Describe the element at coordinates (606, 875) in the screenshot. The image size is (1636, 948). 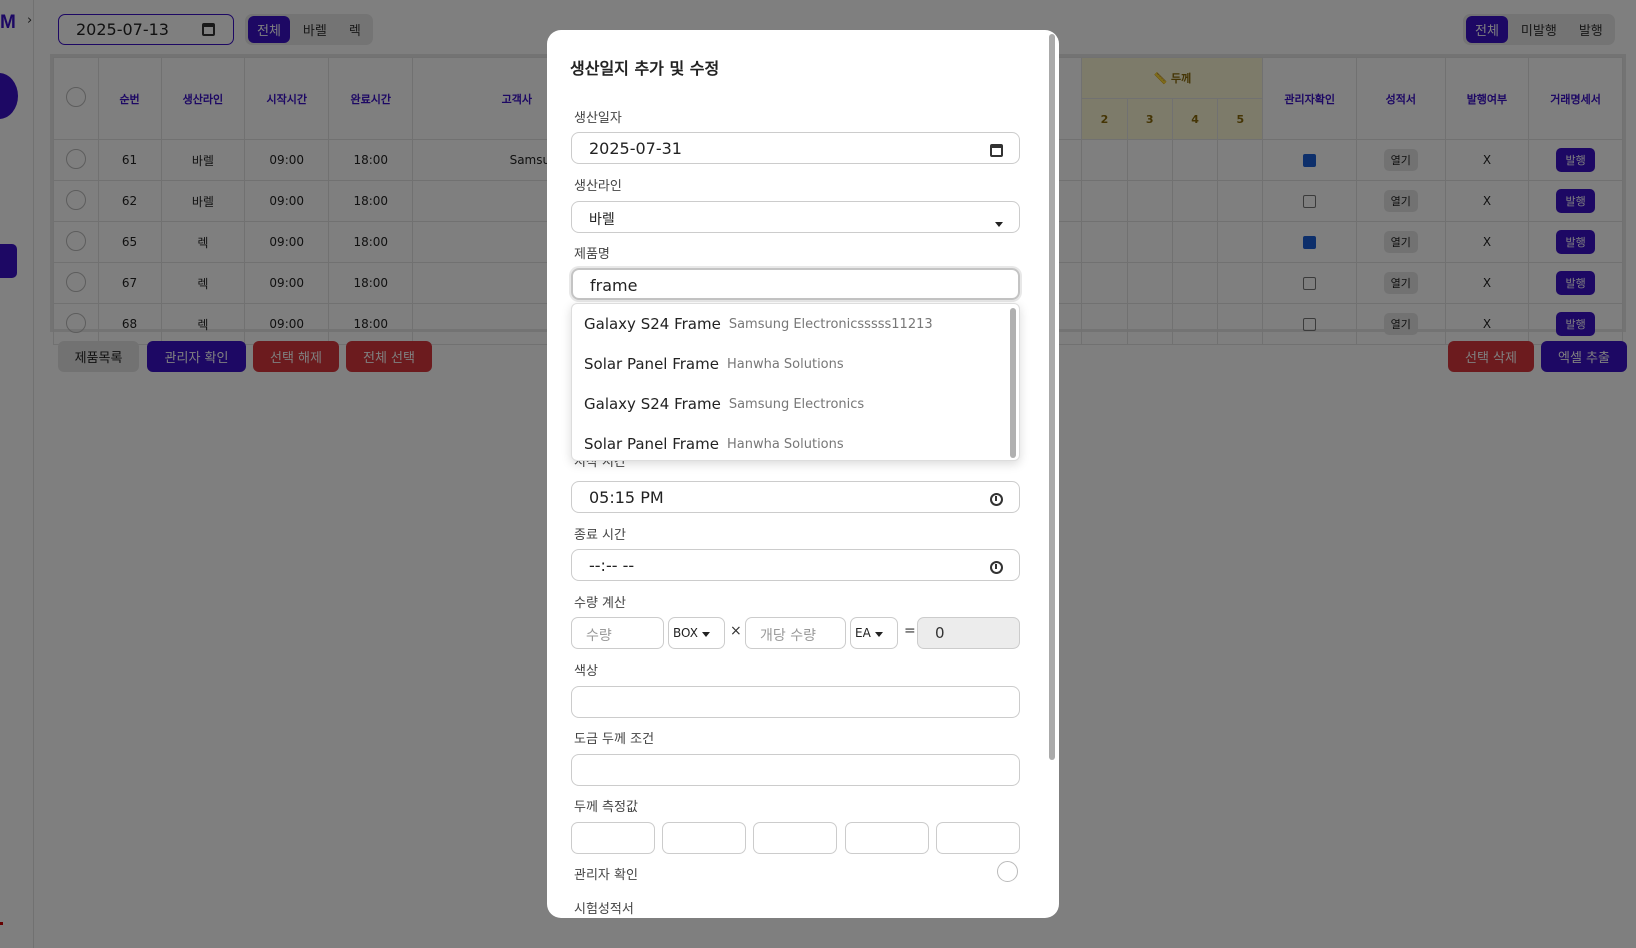
I see `admin-label: 관리자 확인` at that location.